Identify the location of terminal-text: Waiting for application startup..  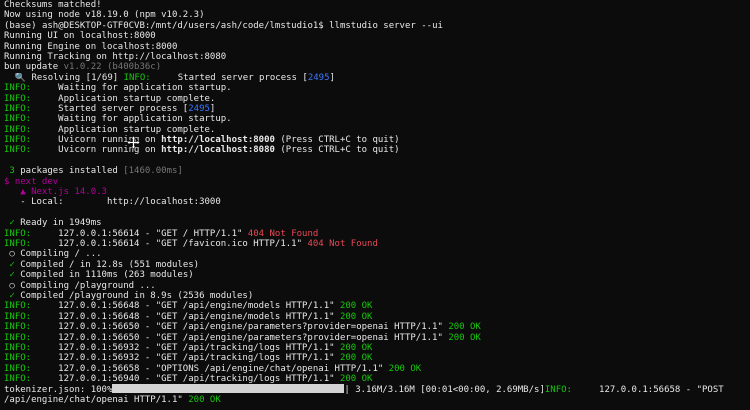
(131, 88).